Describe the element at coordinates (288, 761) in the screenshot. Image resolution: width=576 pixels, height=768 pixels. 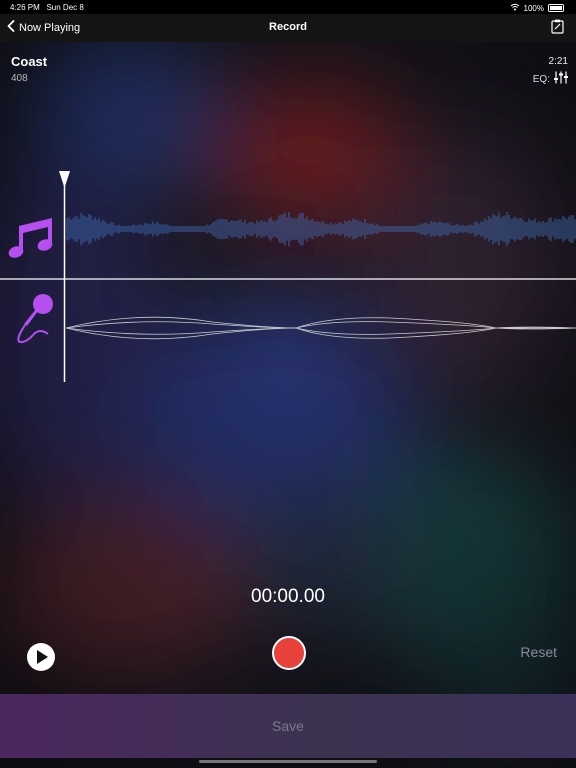
I see `home-indicator` at that location.